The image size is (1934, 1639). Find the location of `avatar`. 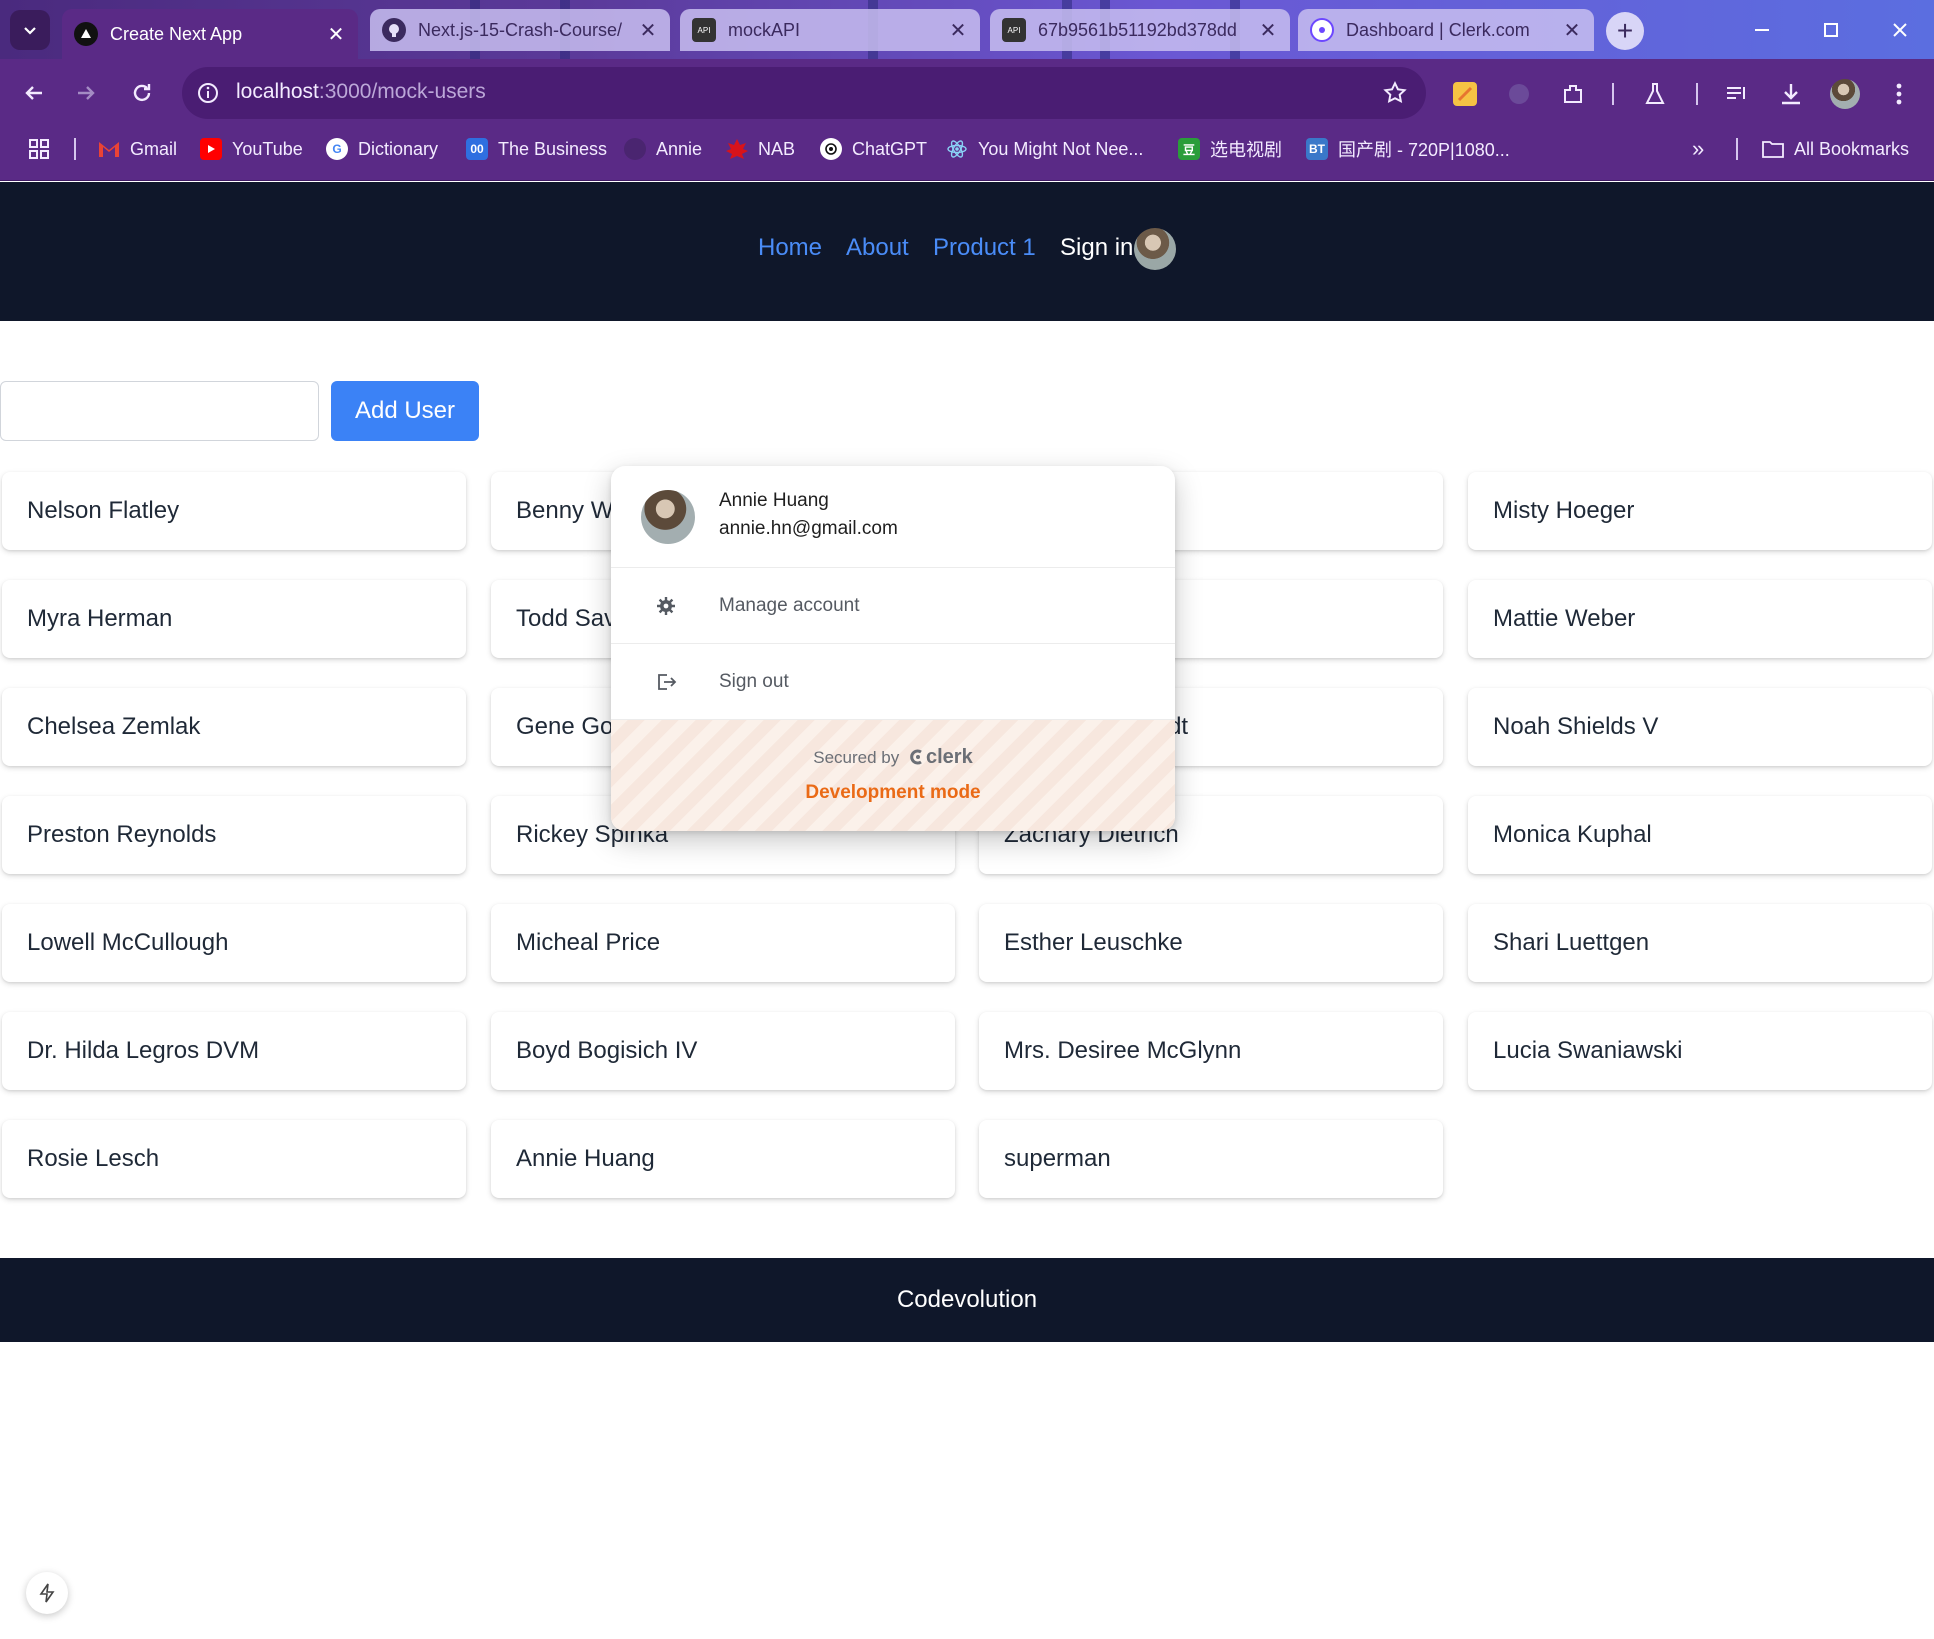

avatar is located at coordinates (668, 517).